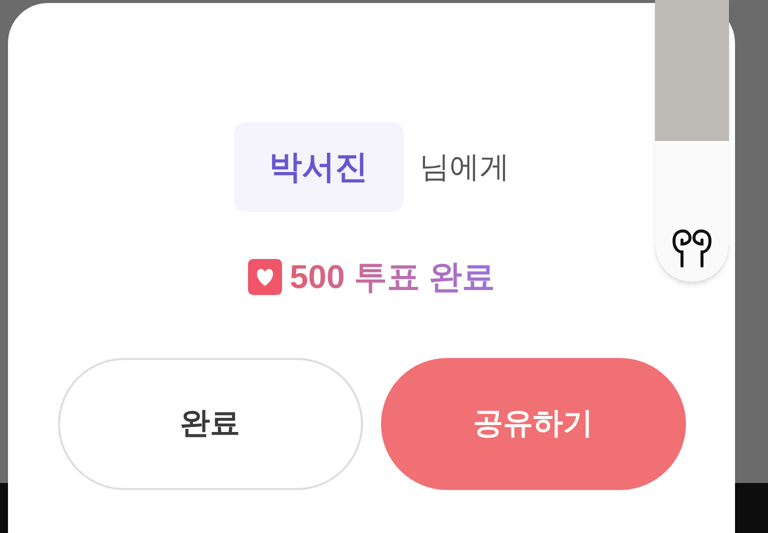 This screenshot has width=768, height=533. Describe the element at coordinates (465, 168) in the screenshot. I see `recipient-suffix: 님에게` at that location.